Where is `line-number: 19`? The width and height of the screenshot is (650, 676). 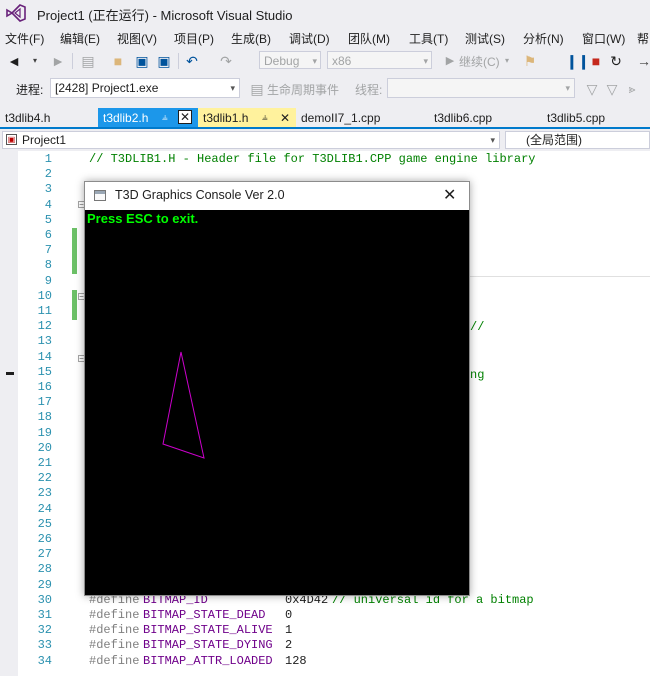 line-number: 19 is located at coordinates (44, 432).